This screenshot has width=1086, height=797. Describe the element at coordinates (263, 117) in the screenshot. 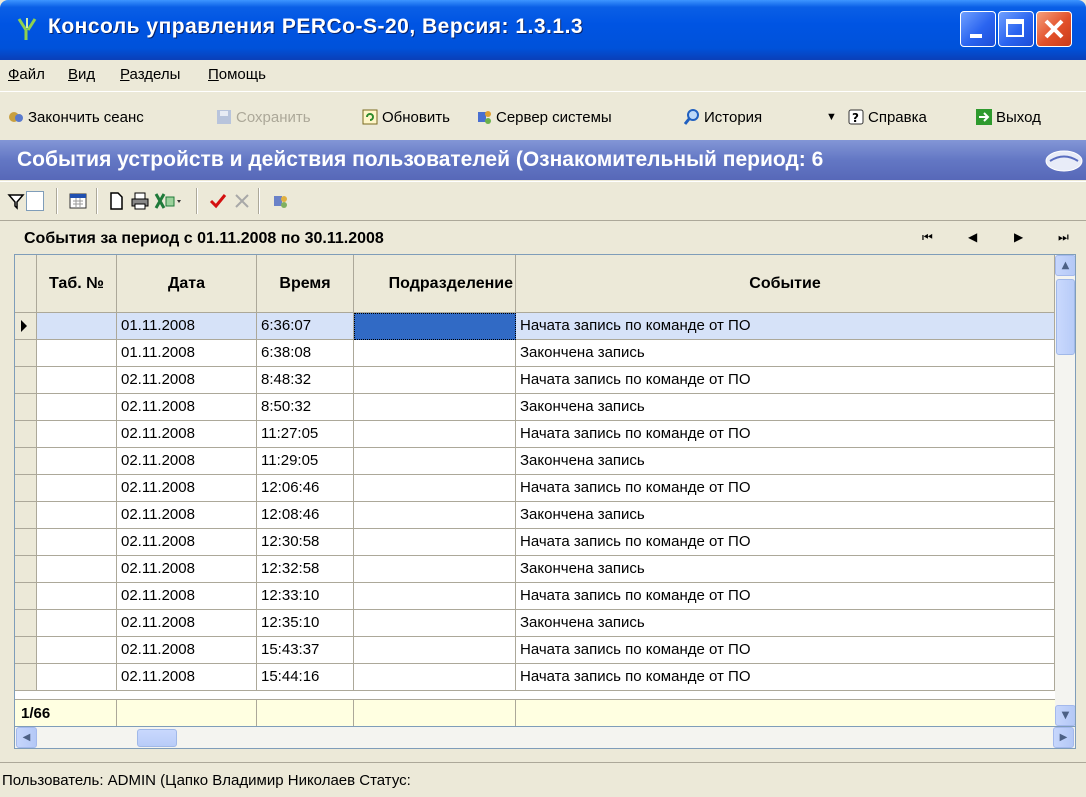

I see `save-button: Сохранить` at that location.